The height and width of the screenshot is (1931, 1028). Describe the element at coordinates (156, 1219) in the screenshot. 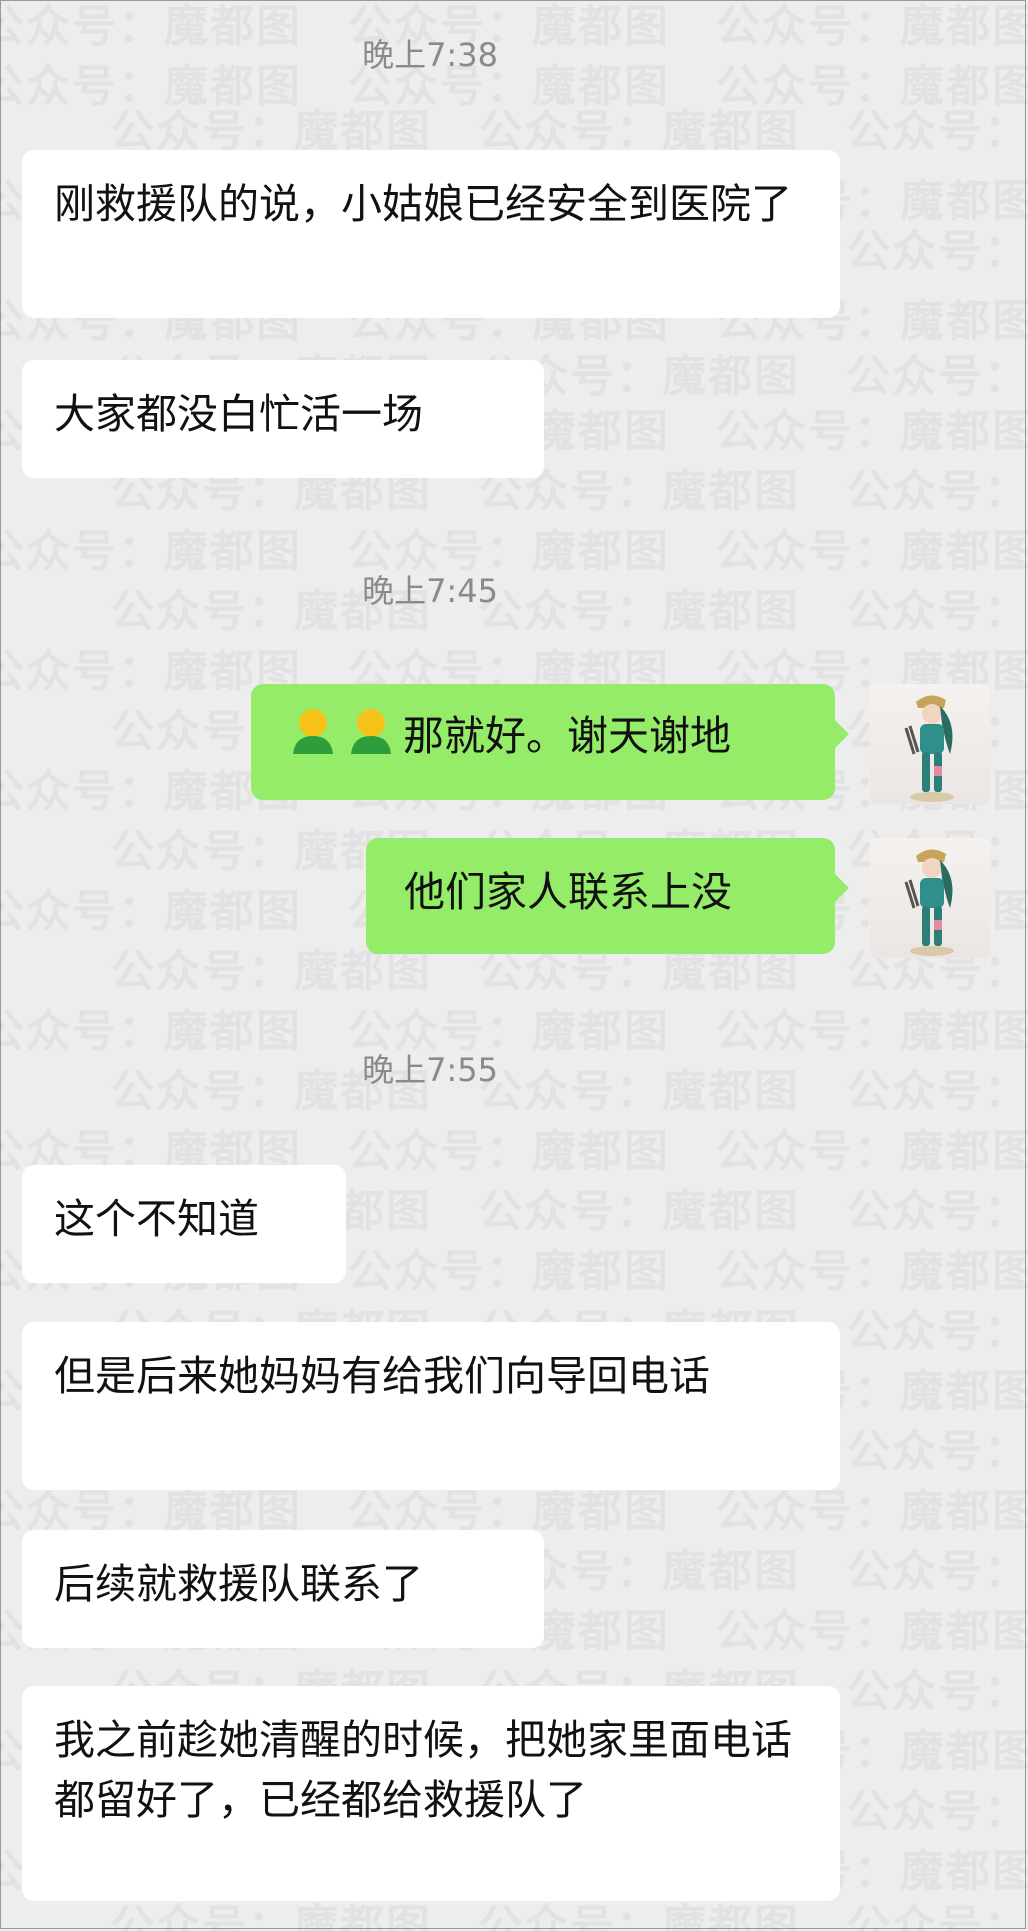

I see `message-text: 这个不知道` at that location.